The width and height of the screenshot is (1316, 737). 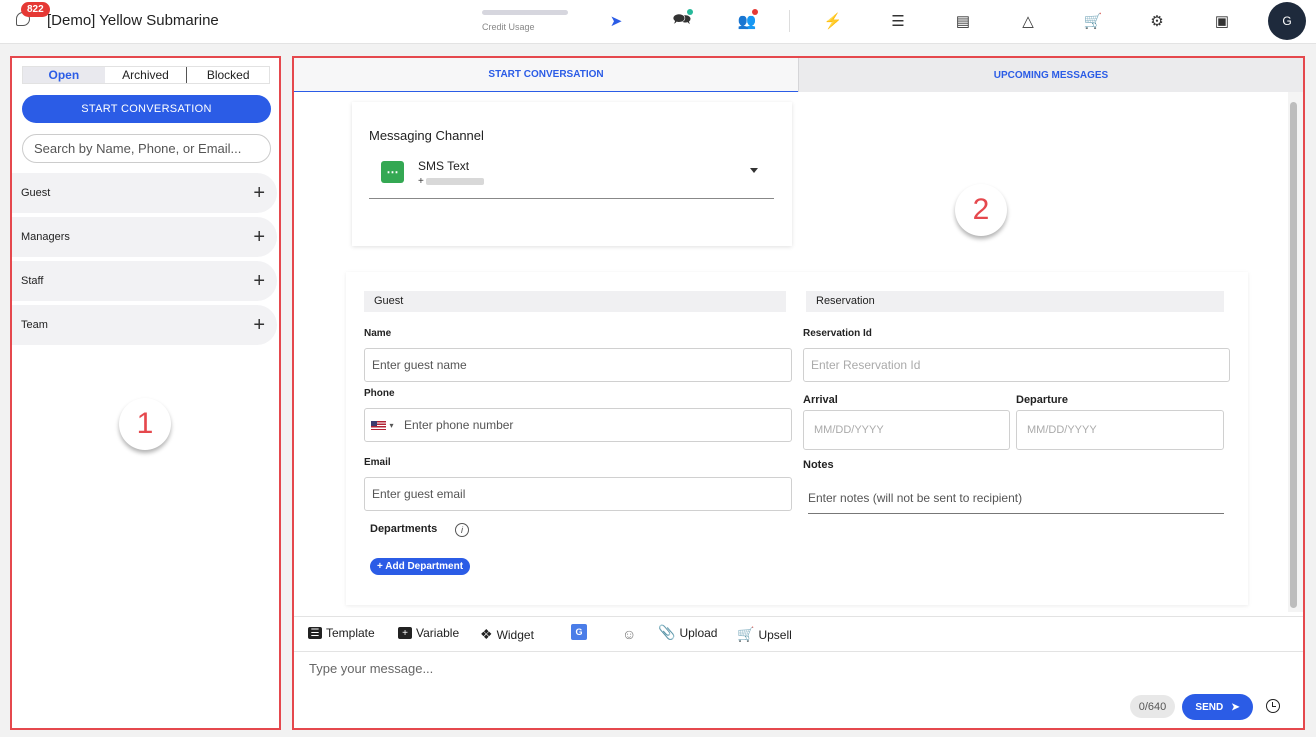 What do you see at coordinates (1235, 707) in the screenshot?
I see `send-arrow-icon: ➤` at bounding box center [1235, 707].